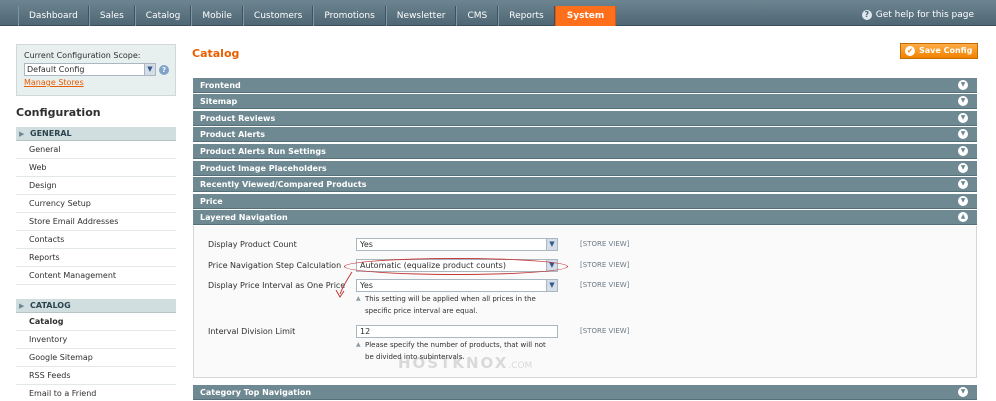 The height and width of the screenshot is (401, 996). I want to click on sidebar-item-rss-feeds: RSS Feeds, so click(96, 376).